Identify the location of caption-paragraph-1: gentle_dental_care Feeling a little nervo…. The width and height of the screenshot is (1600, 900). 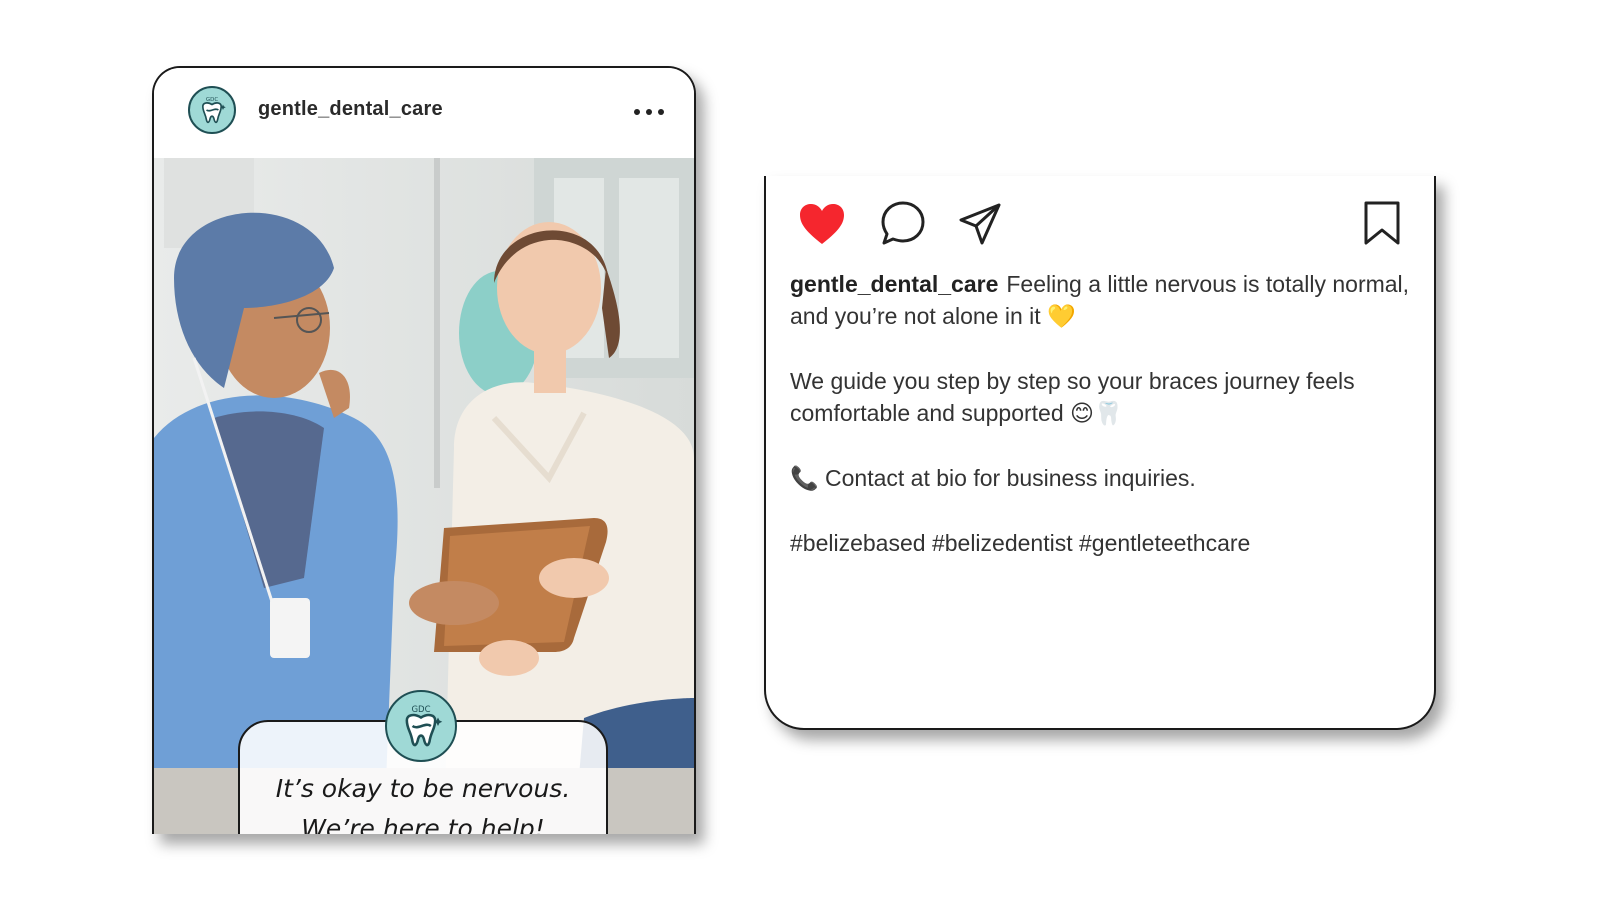
(1100, 300).